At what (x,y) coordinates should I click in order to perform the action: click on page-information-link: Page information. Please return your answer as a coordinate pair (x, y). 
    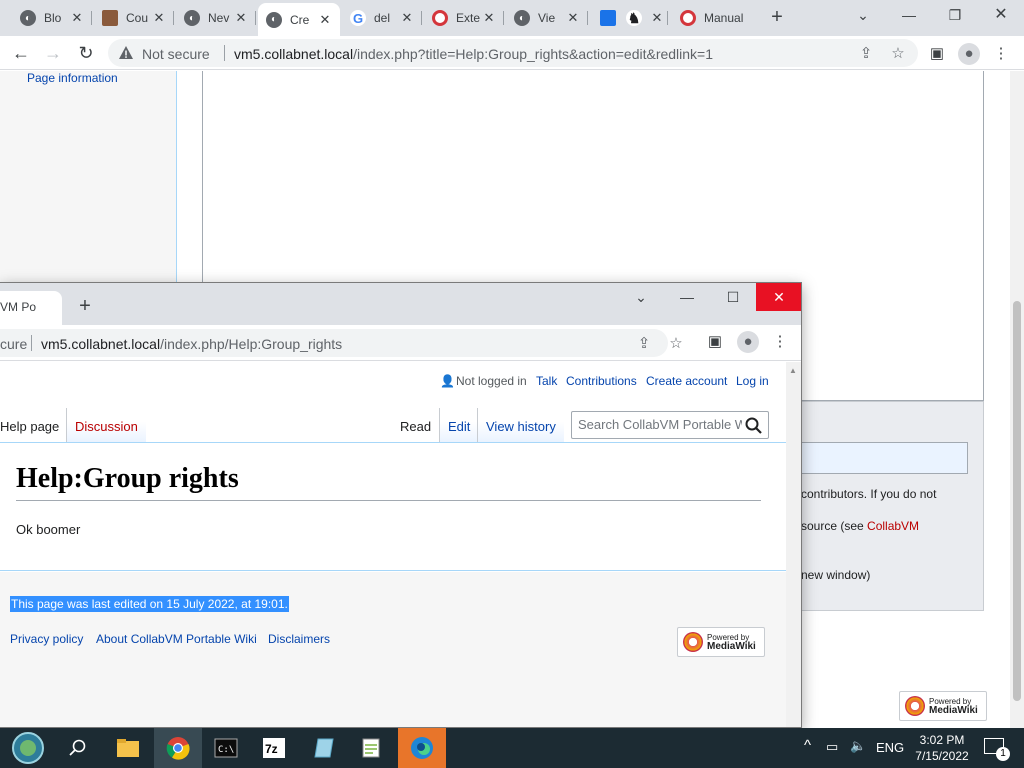
    Looking at the image, I should click on (72, 78).